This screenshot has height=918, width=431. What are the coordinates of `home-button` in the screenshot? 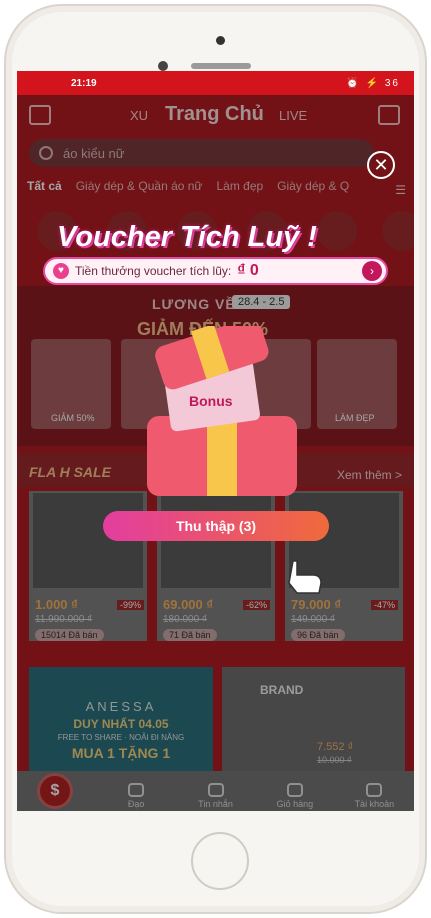 It's located at (220, 861).